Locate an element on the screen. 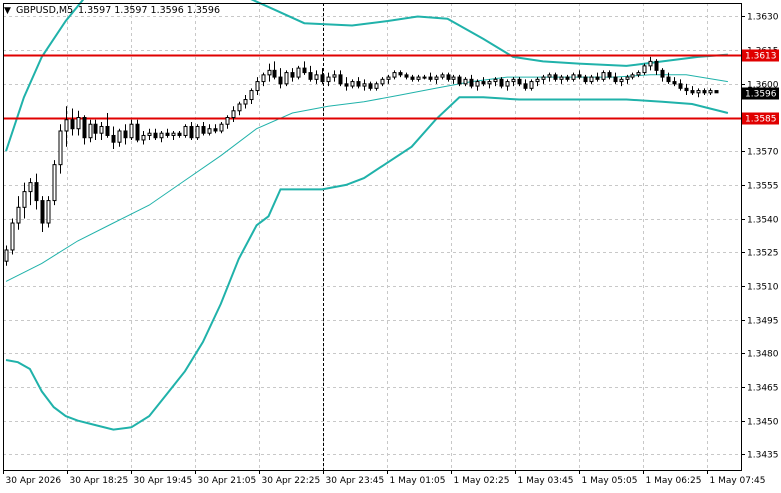 The image size is (781, 493). ohlc-values: 1.3597 1.3597 1.3596 1.3596 is located at coordinates (149, 10).